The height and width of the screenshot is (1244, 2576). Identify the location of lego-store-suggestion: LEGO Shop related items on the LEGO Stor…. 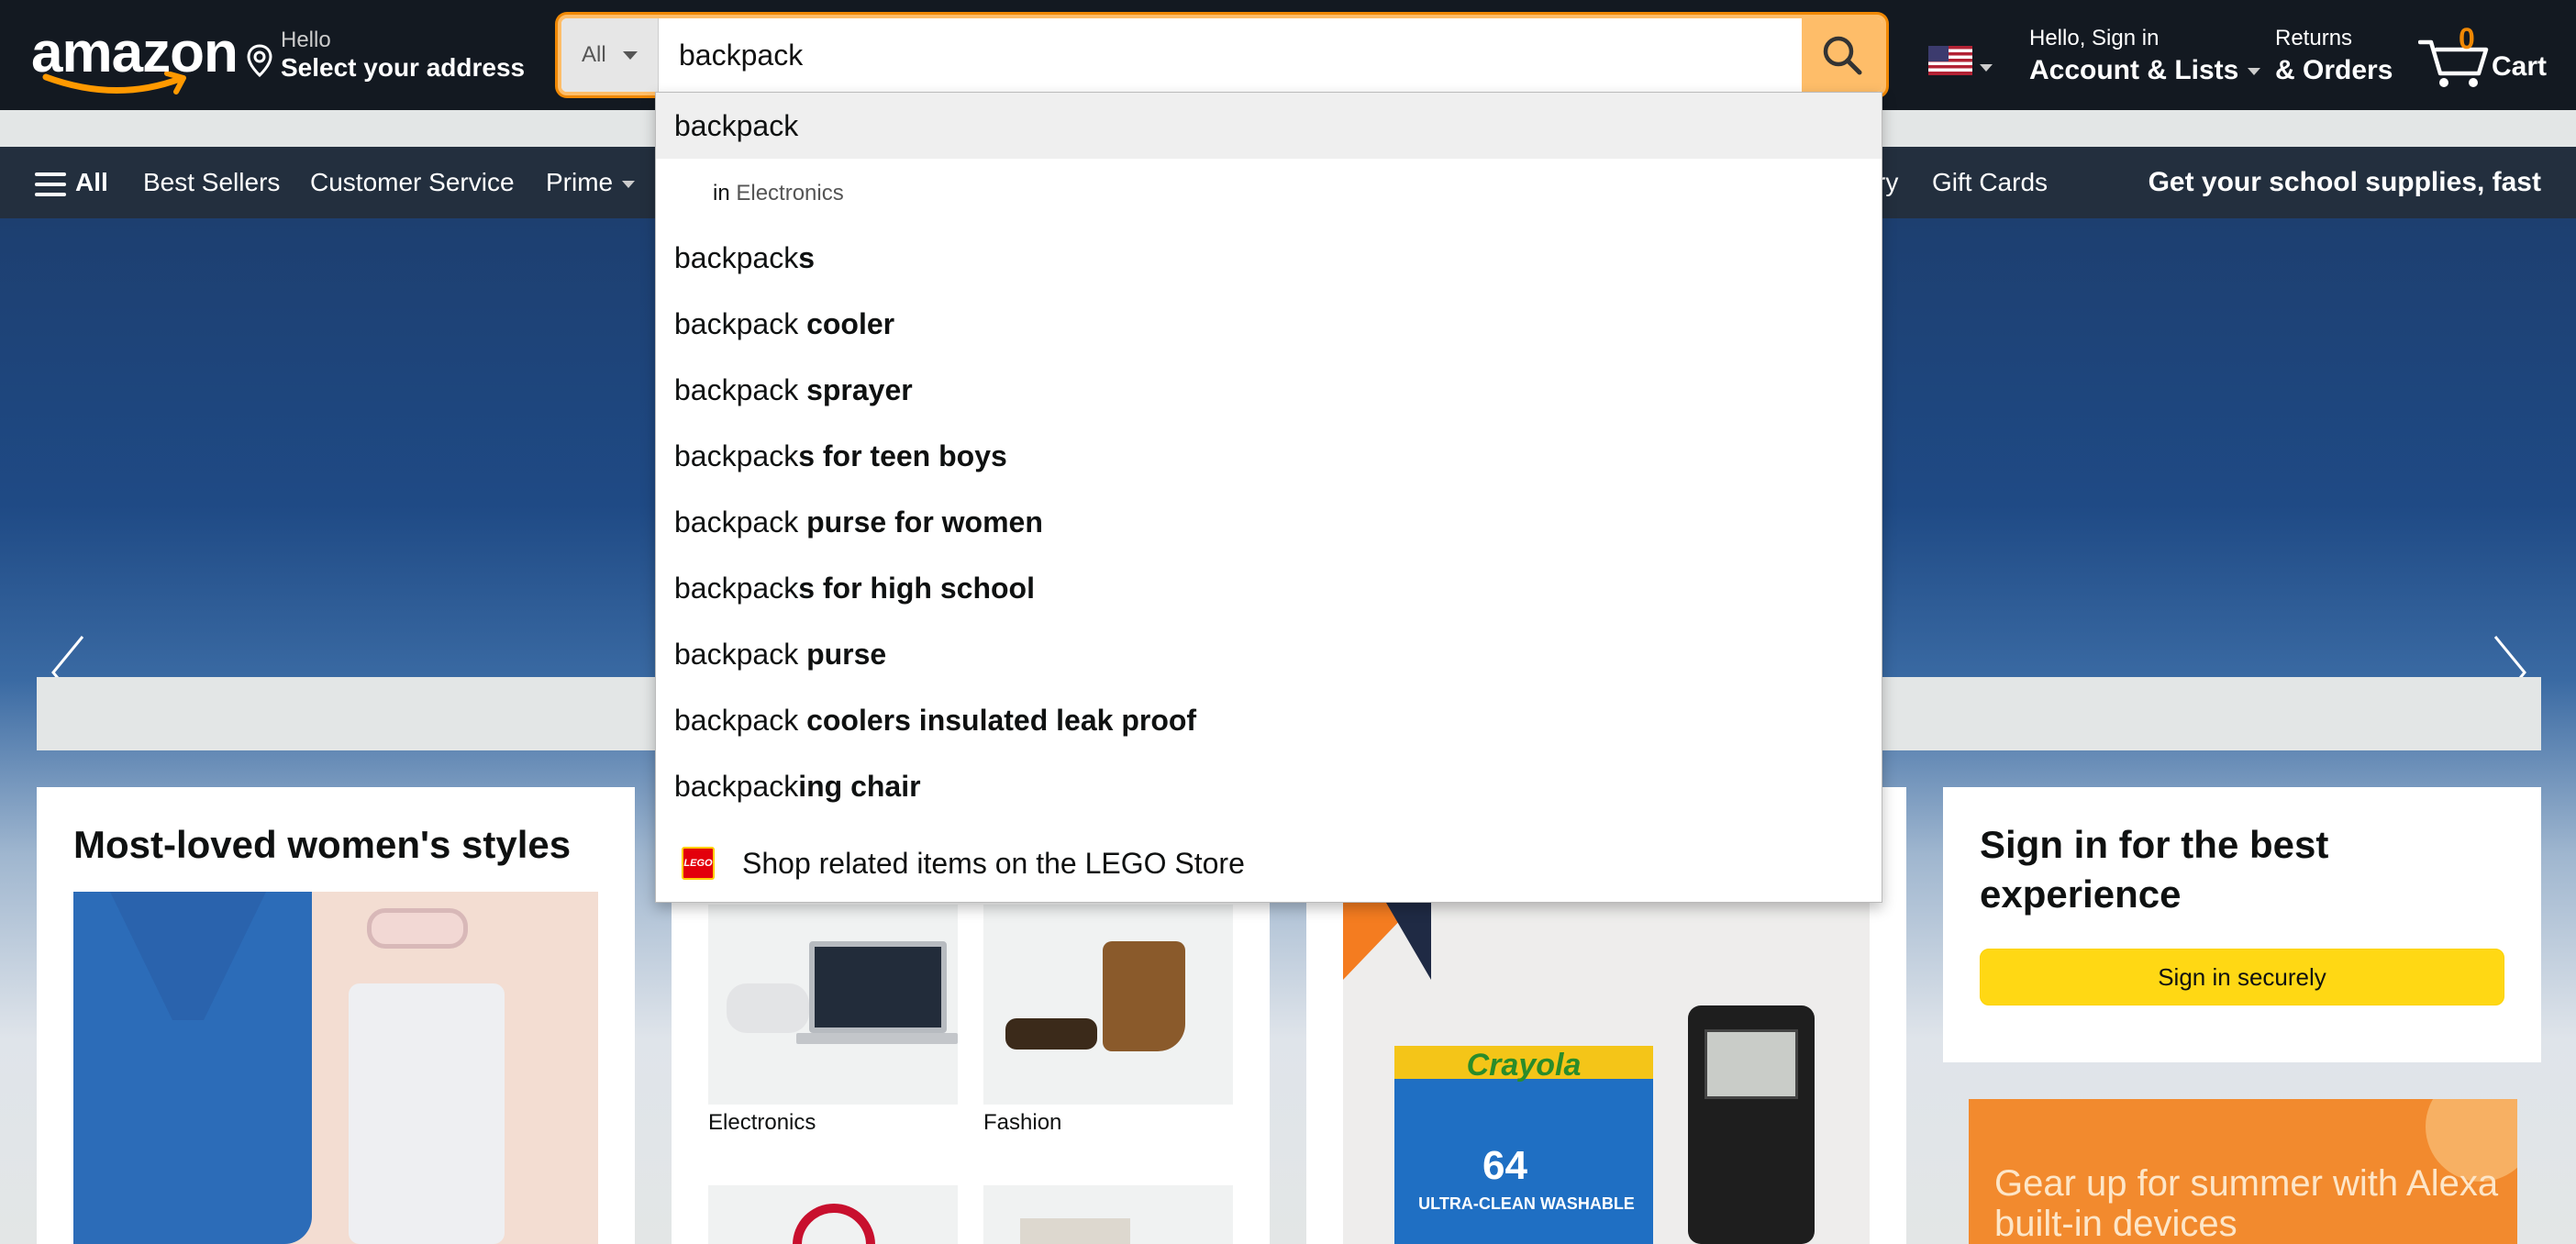
(1269, 863).